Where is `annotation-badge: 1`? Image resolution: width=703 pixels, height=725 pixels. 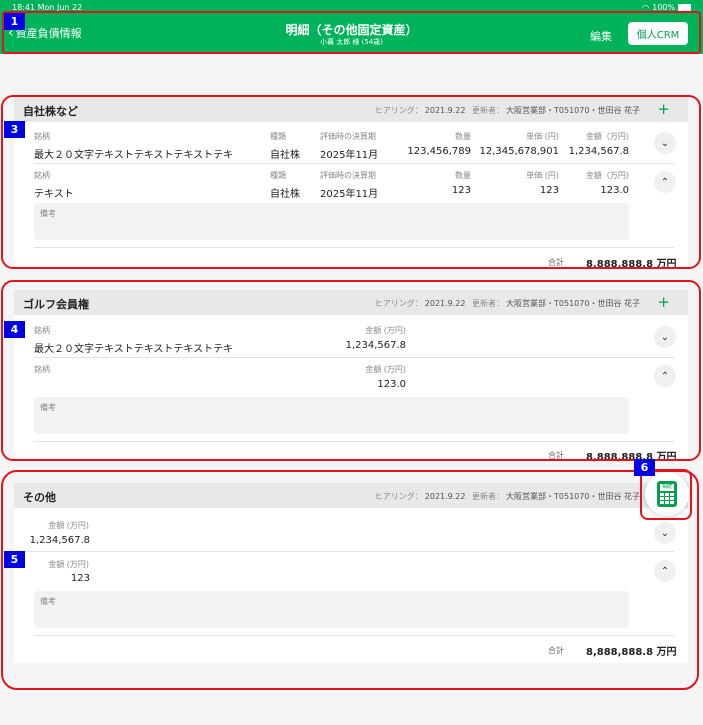 annotation-badge: 1 is located at coordinates (14, 21).